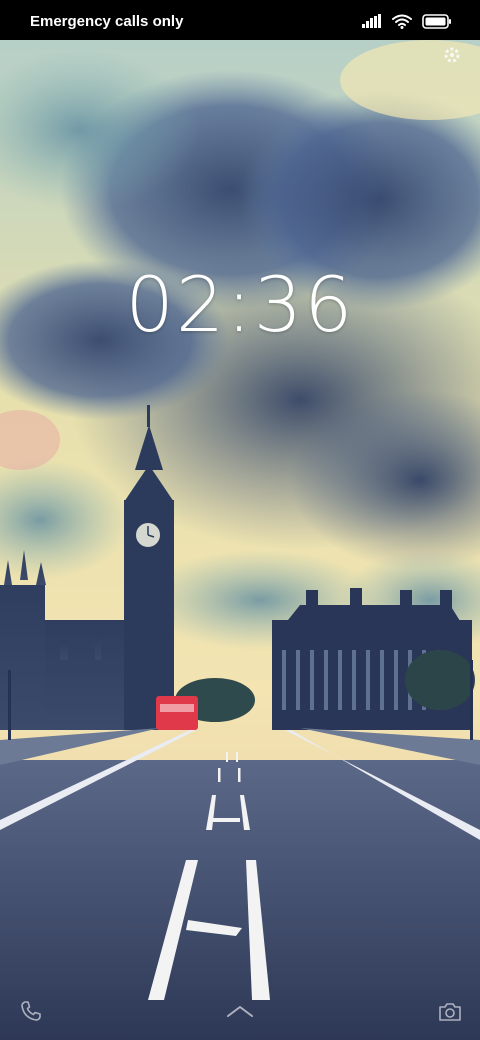 The width and height of the screenshot is (480, 1040). What do you see at coordinates (402, 21) in the screenshot?
I see `wifi-icon` at bounding box center [402, 21].